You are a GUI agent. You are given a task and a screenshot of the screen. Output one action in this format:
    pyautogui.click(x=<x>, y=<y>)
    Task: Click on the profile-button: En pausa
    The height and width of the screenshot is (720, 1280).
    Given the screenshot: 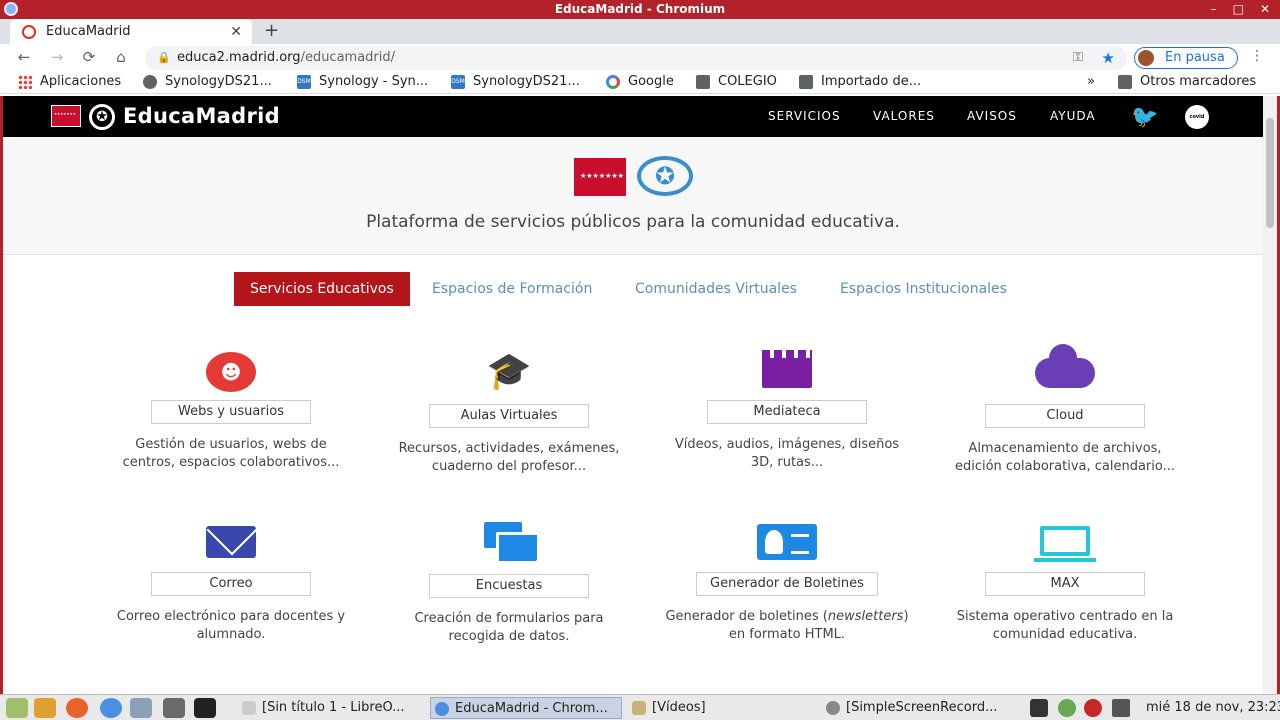 What is the action you would take?
    pyautogui.click(x=1186, y=58)
    